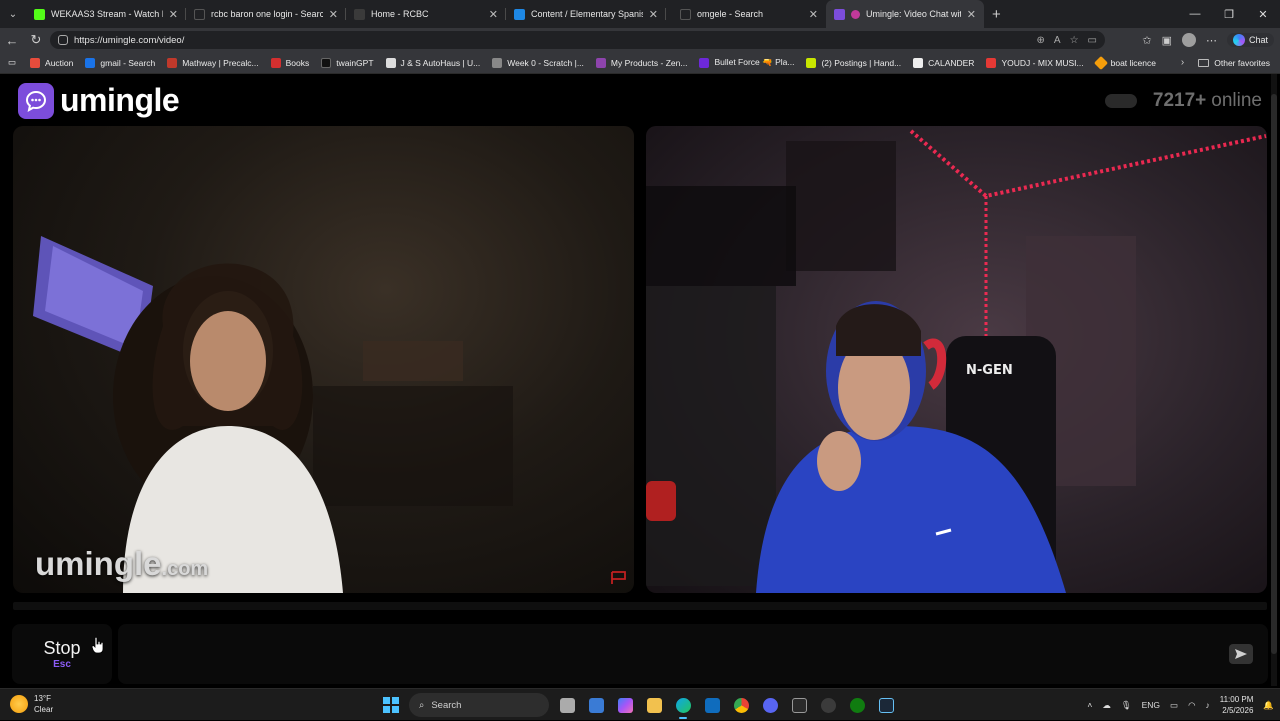 This screenshot has height=721, width=1280. I want to click on bookmark-item: twainGPT, so click(347, 62).